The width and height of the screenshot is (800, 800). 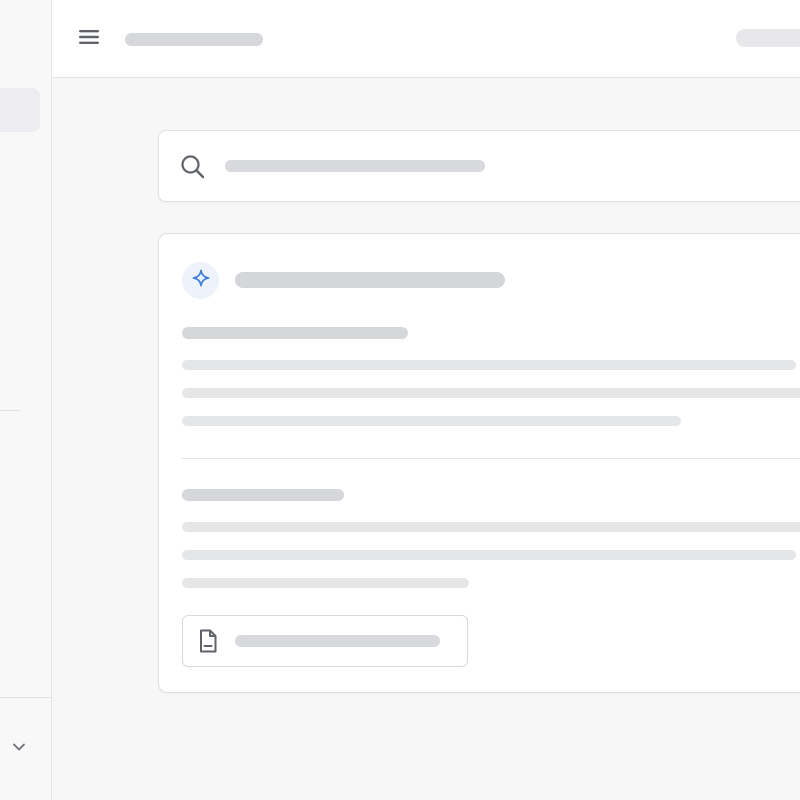 What do you see at coordinates (370, 280) in the screenshot?
I see `card-title-placeholder` at bounding box center [370, 280].